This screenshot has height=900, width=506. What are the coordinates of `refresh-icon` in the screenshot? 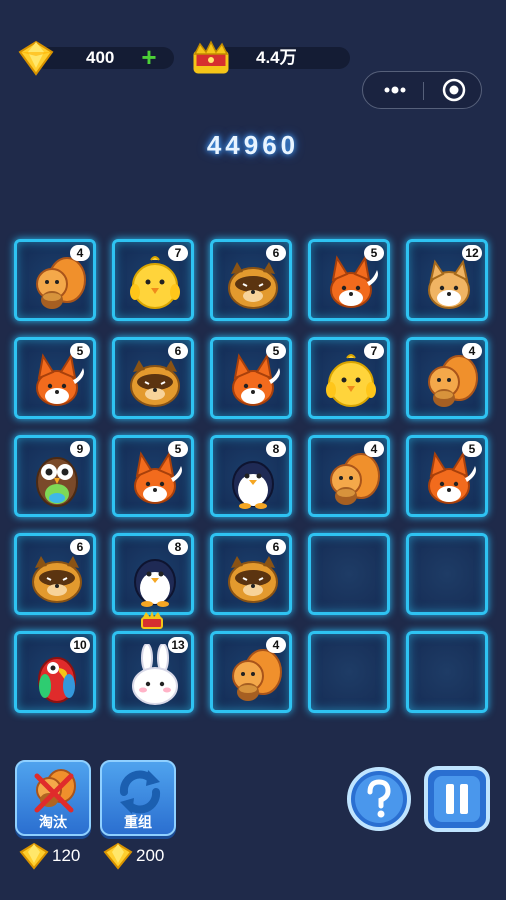 It's located at (140, 792).